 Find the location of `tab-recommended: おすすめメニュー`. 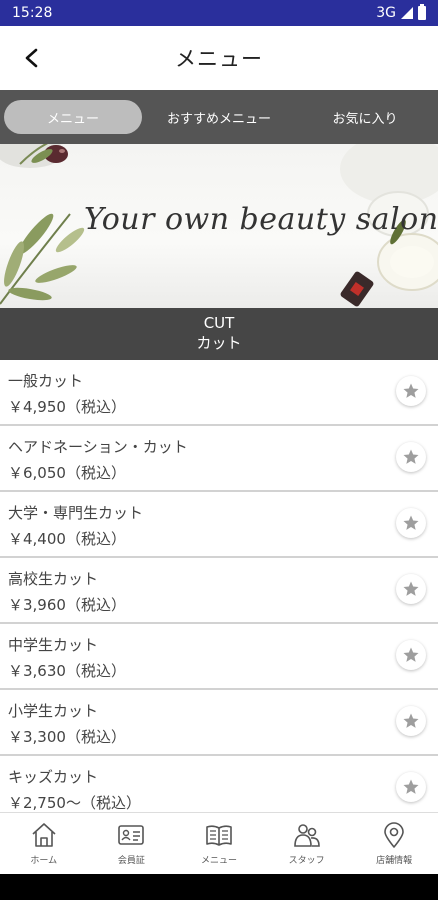

tab-recommended: おすすめメニュー is located at coordinates (219, 117).